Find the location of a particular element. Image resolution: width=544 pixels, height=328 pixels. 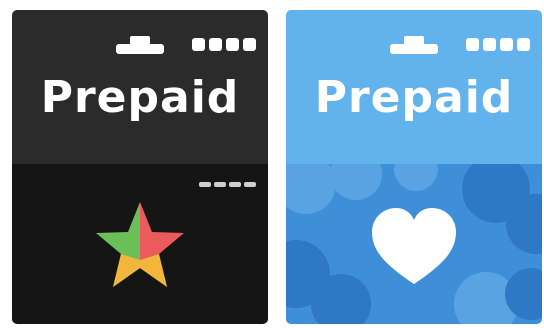

heart-icon is located at coordinates (414, 246).